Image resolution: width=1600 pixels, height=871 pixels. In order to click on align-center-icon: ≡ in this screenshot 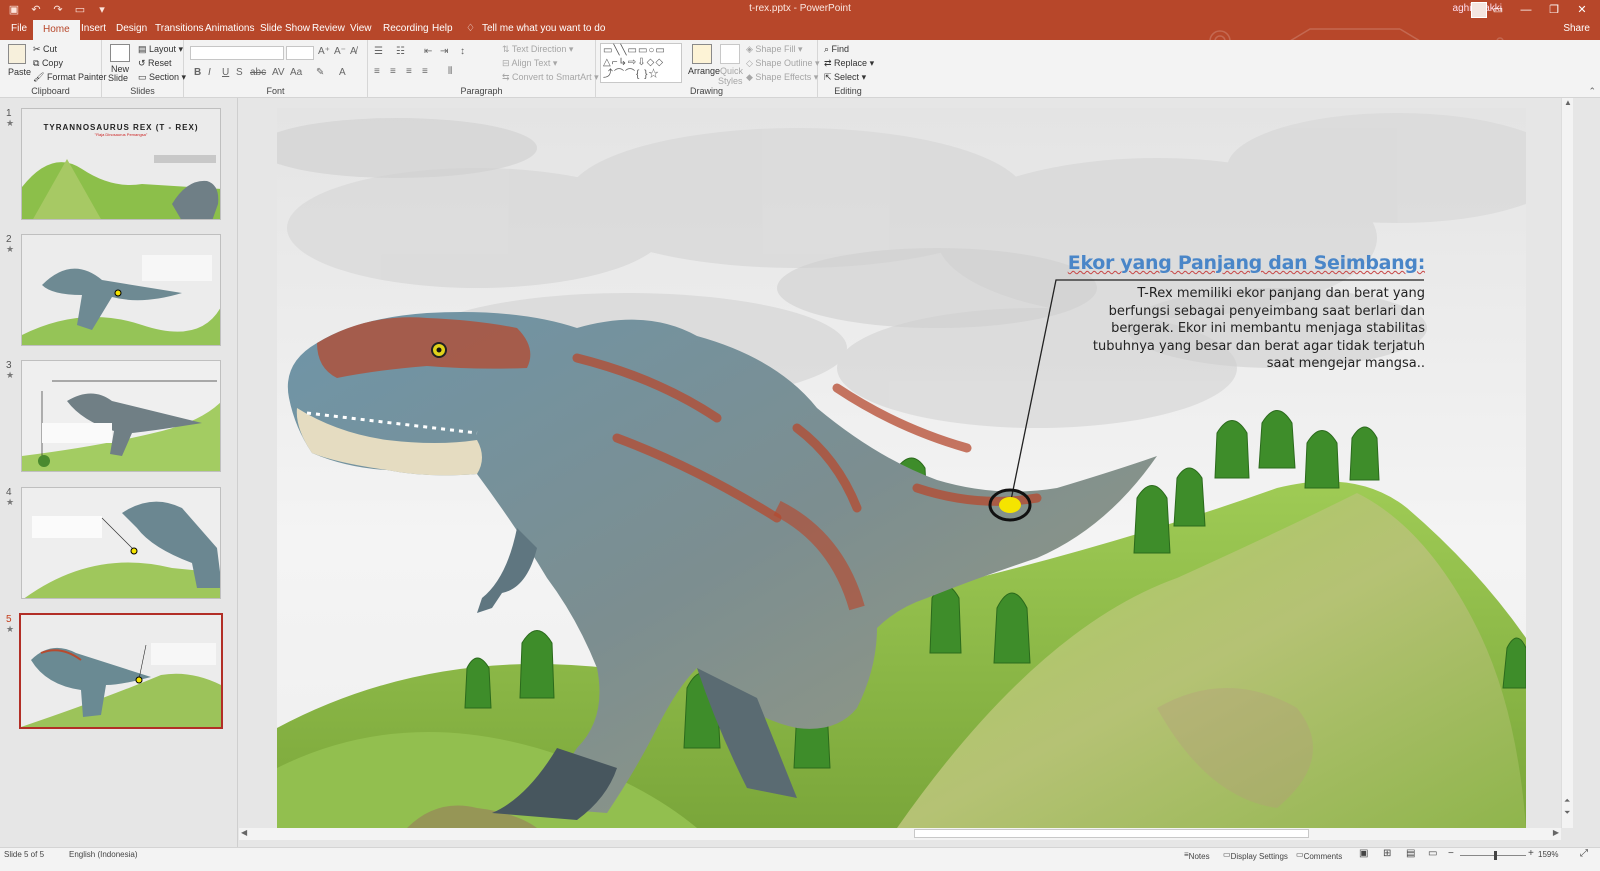, I will do `click(393, 71)`.